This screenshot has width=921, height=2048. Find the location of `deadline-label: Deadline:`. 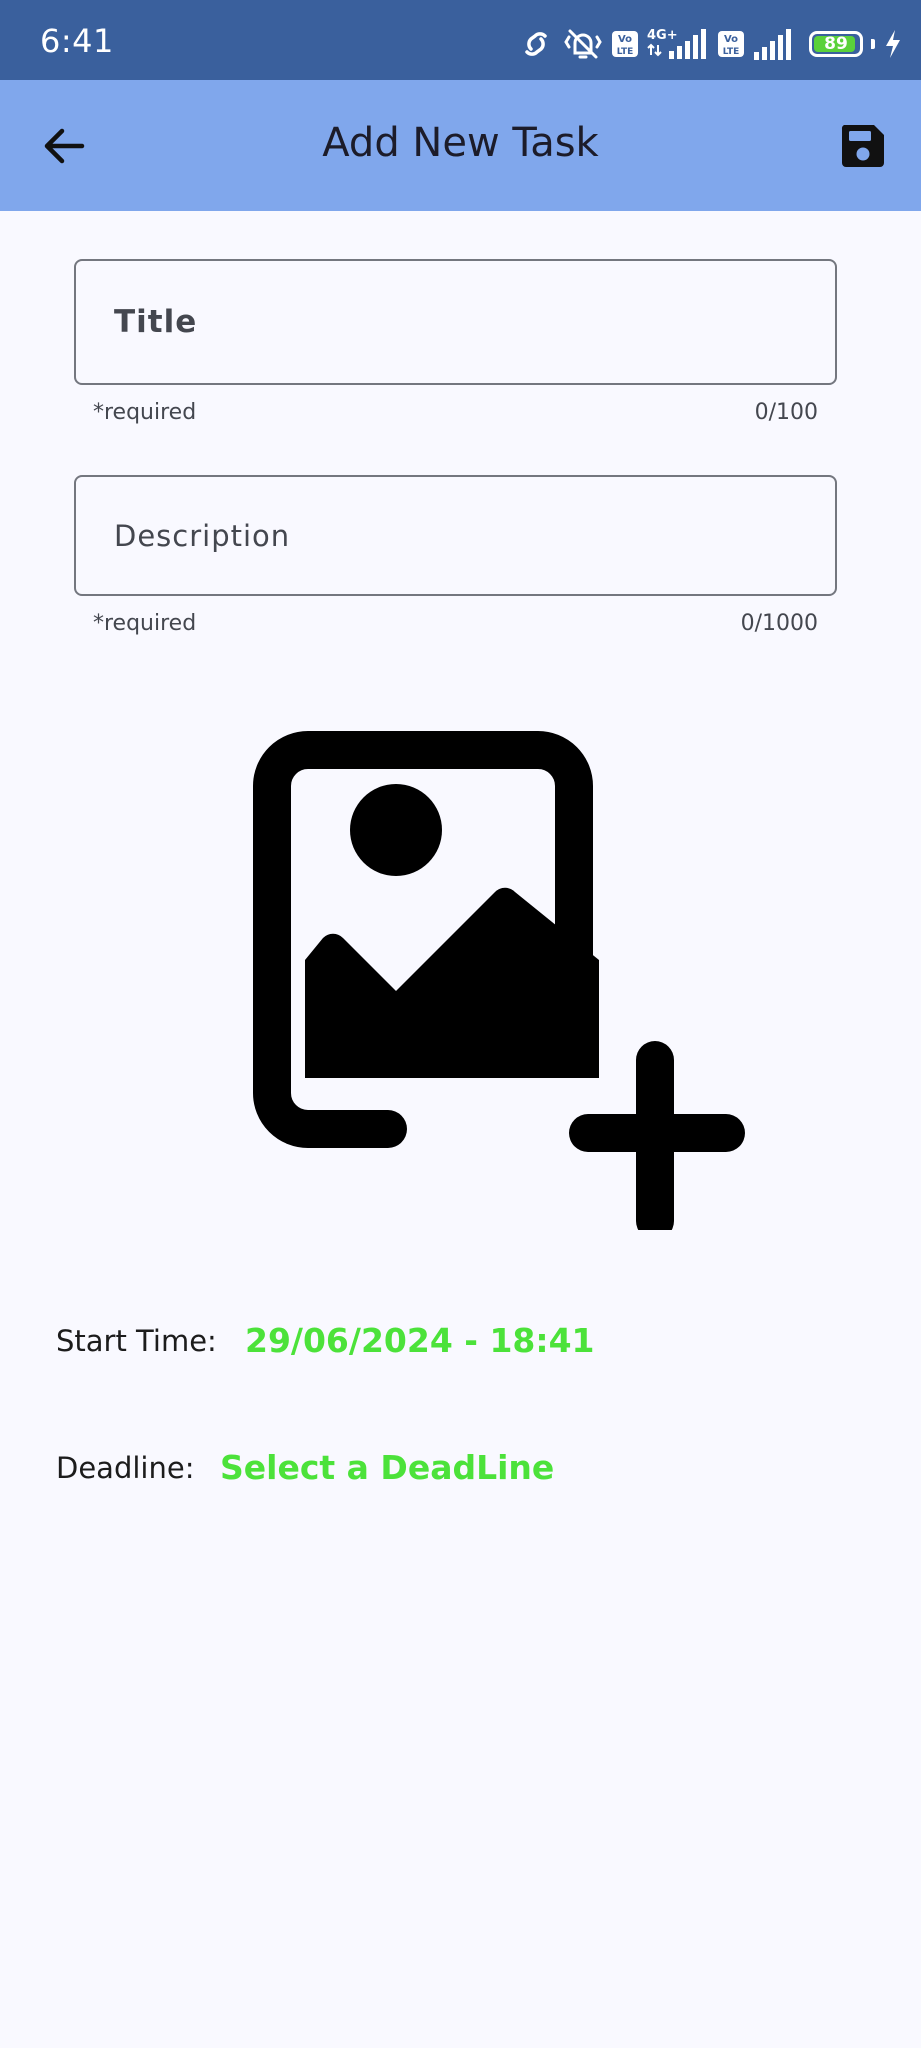

deadline-label: Deadline: is located at coordinates (125, 1468).